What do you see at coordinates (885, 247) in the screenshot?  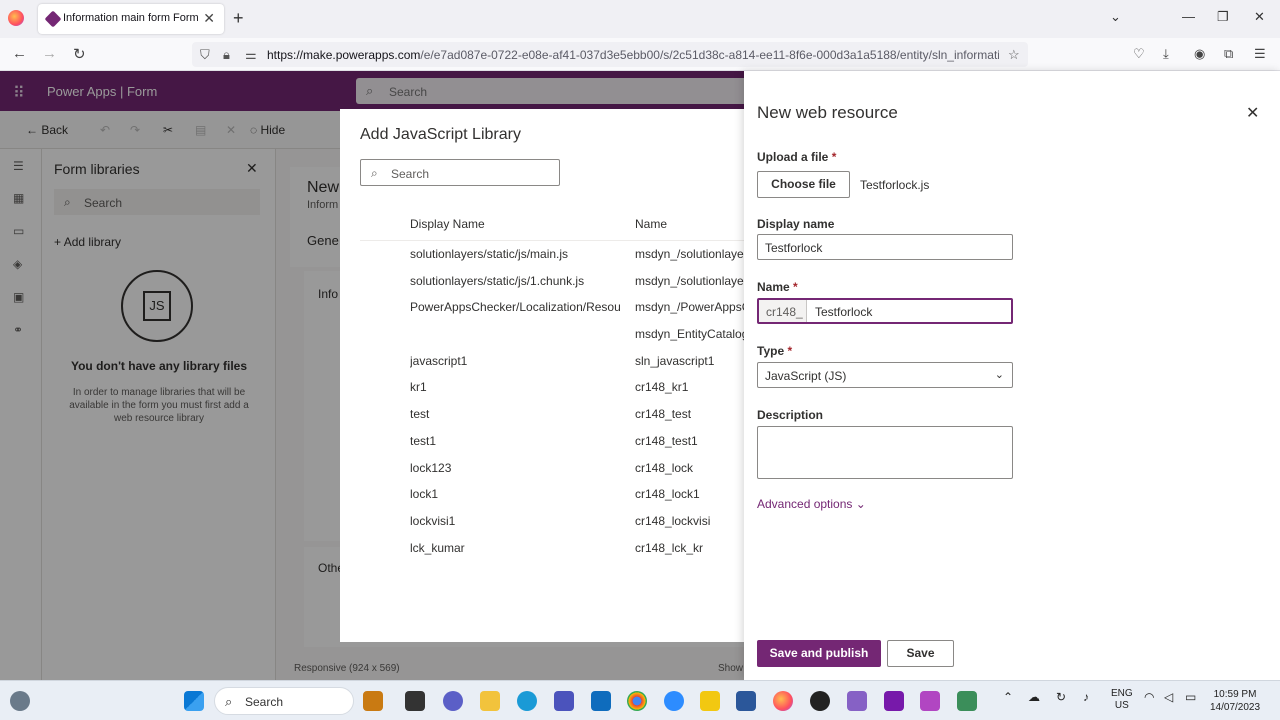 I see `display-name-field: Testforlock` at bounding box center [885, 247].